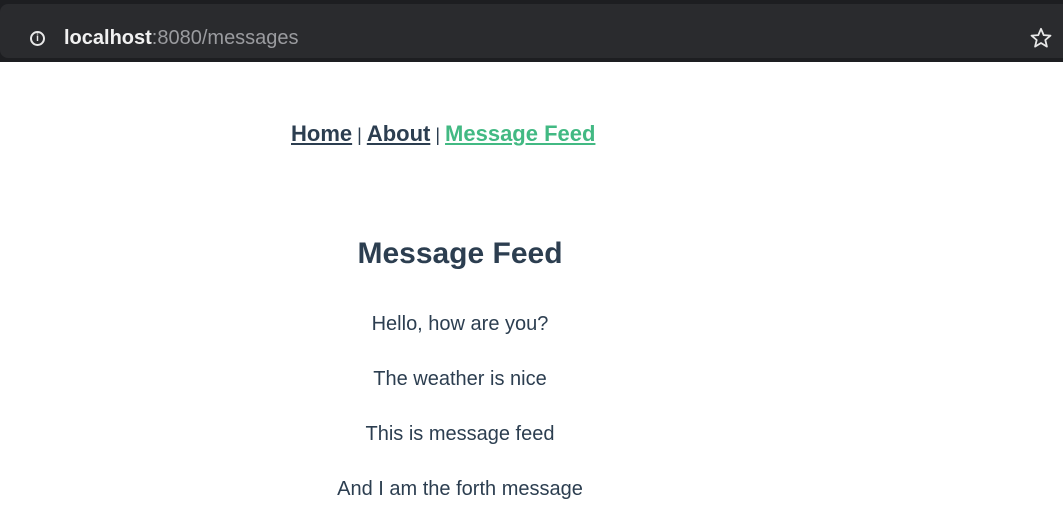  I want to click on message-item: This is message feed, so click(460, 434).